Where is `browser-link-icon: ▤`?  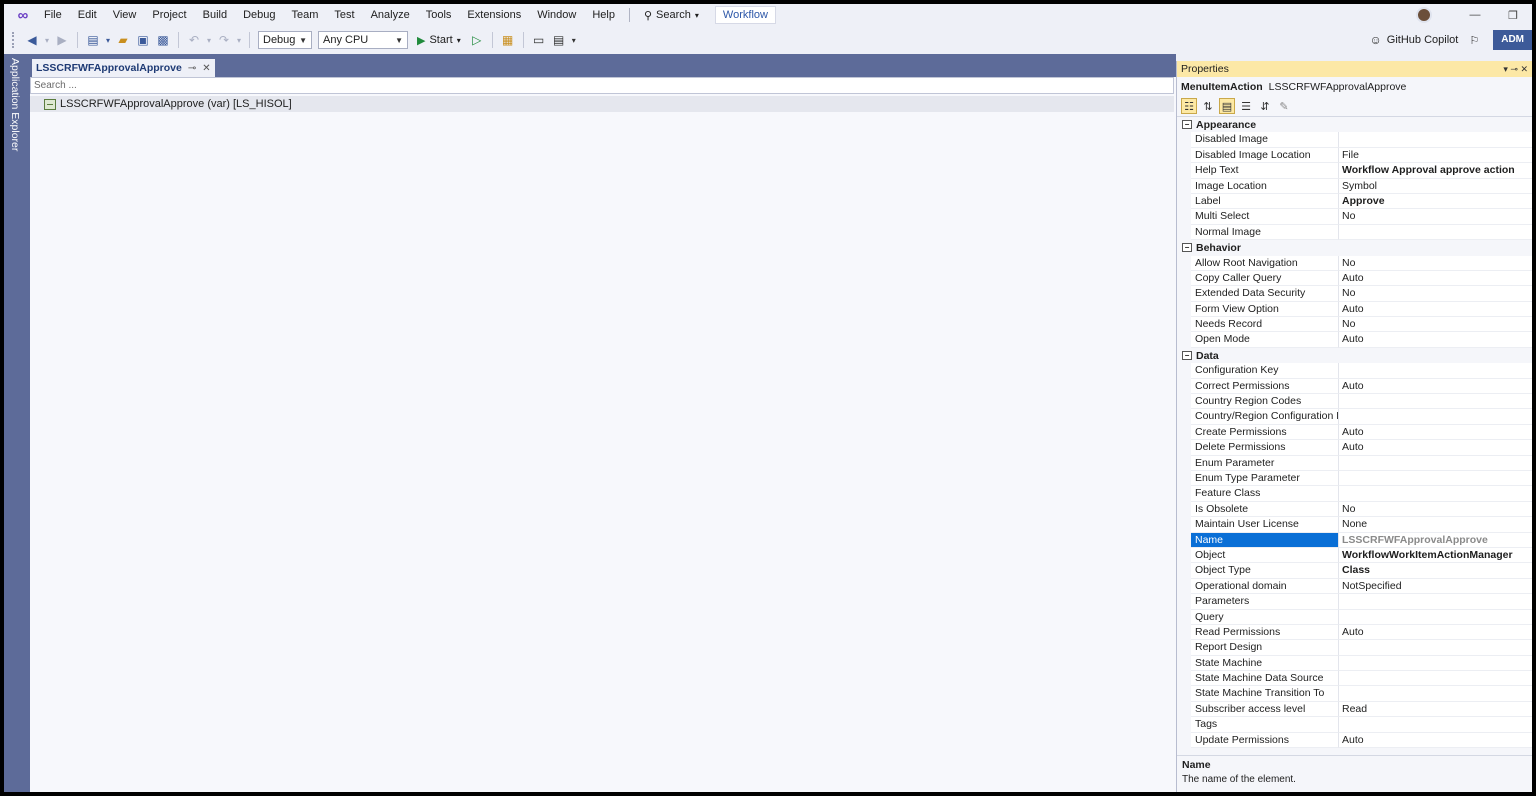
browser-link-icon: ▤ is located at coordinates (559, 40).